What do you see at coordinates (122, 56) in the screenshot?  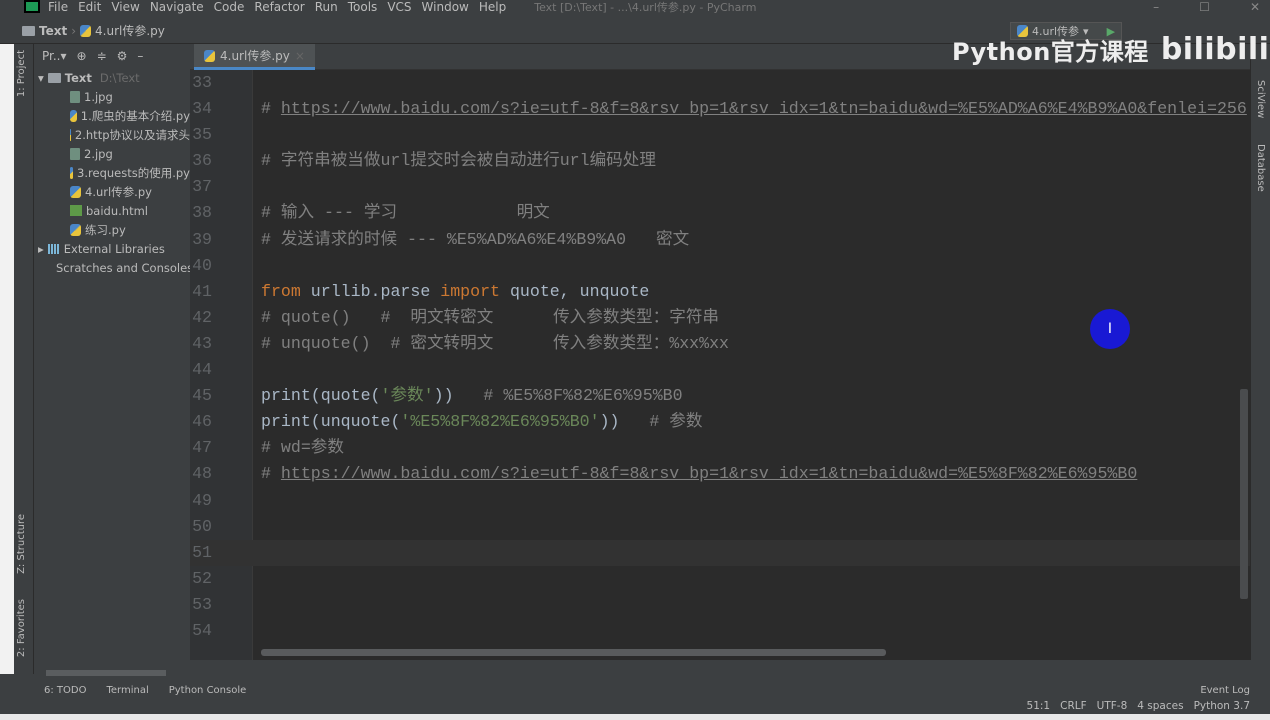 I see `gear-icon: ⚙` at bounding box center [122, 56].